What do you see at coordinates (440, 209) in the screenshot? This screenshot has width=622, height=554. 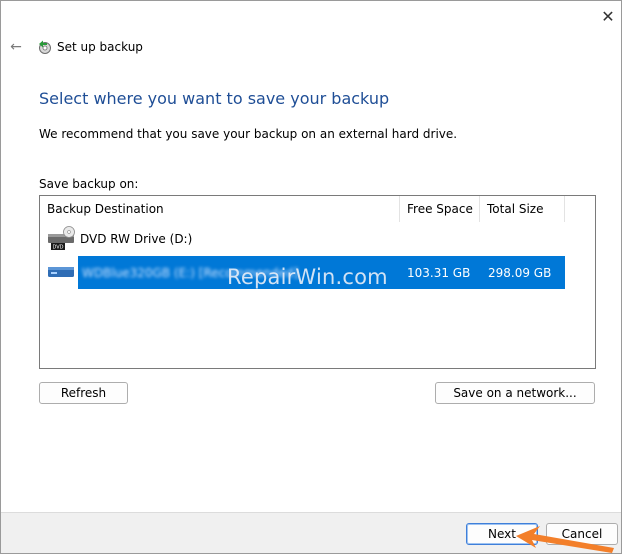 I see `column-header-free-space: Free Space` at bounding box center [440, 209].